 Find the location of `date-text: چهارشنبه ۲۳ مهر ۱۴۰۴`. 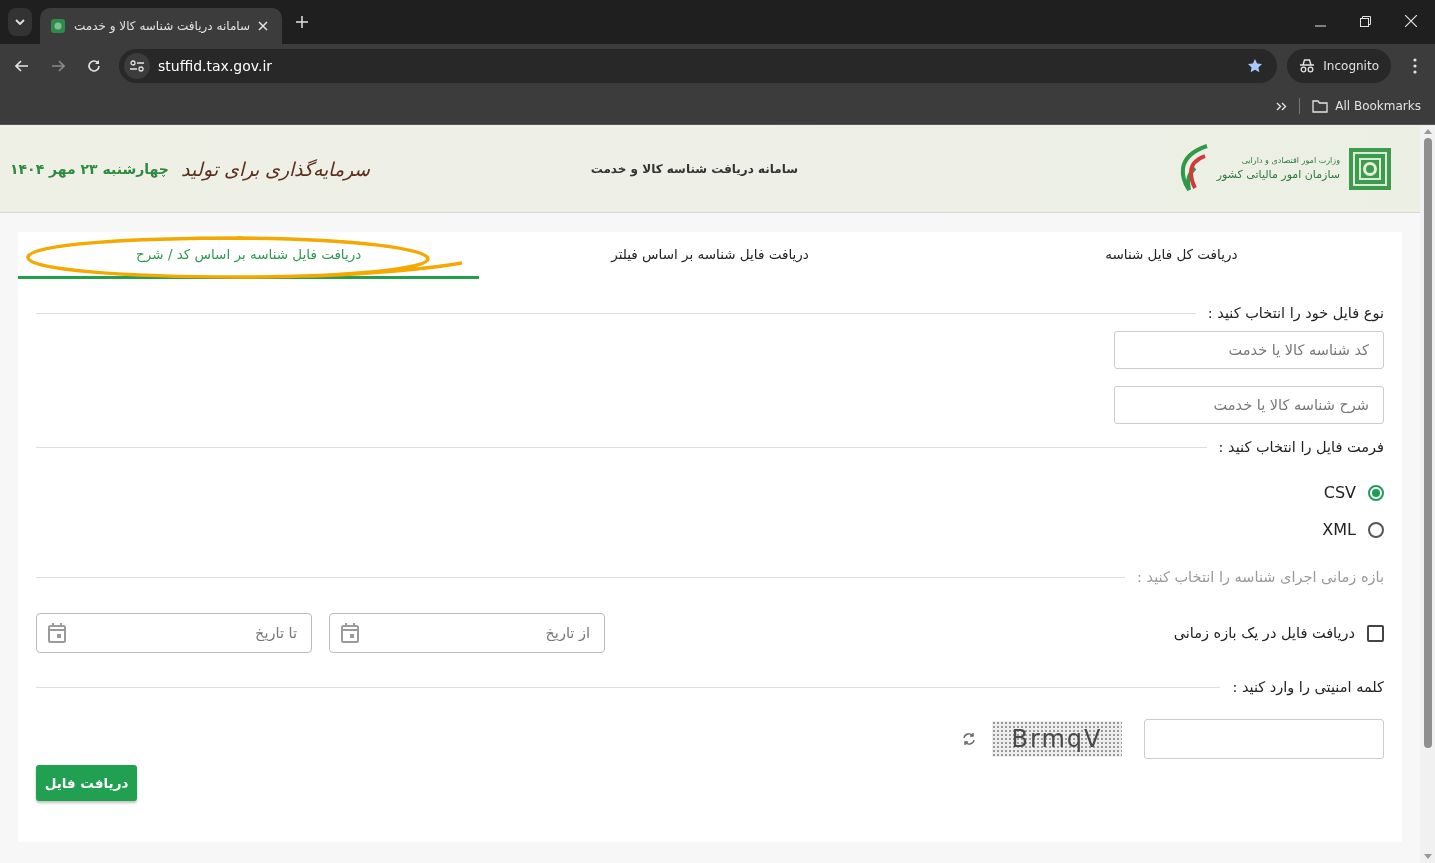

date-text: چهارشنبه ۲۳ مهر ۱۴۰۴ is located at coordinates (89, 168).